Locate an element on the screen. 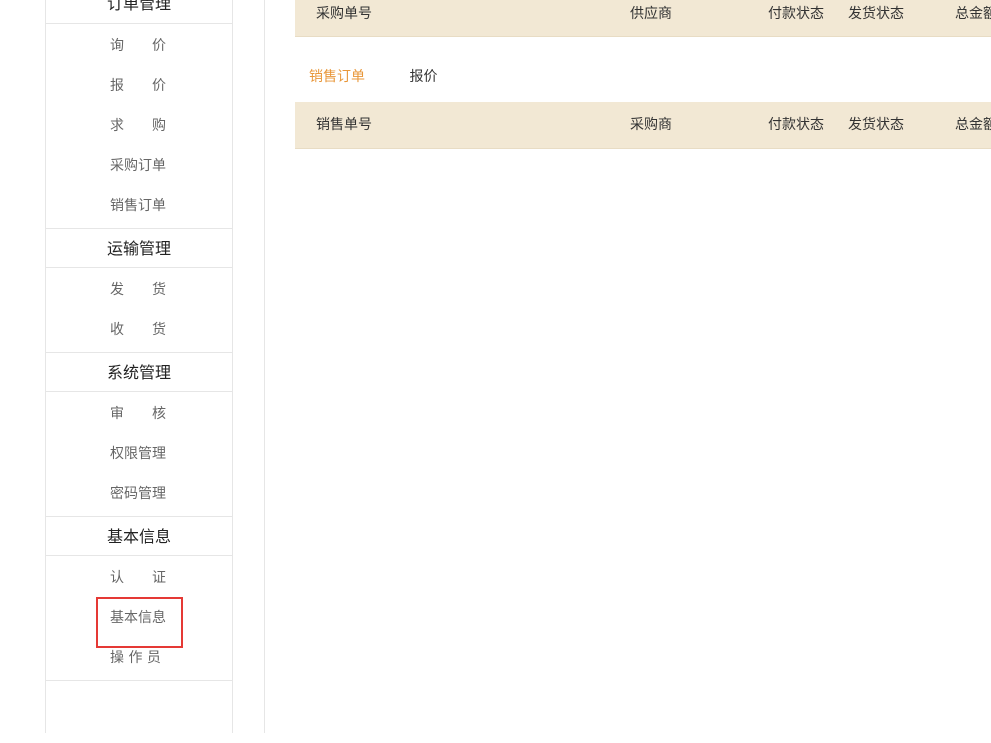 This screenshot has width=991, height=743. column-supplier: 供应商 is located at coordinates (651, 14).